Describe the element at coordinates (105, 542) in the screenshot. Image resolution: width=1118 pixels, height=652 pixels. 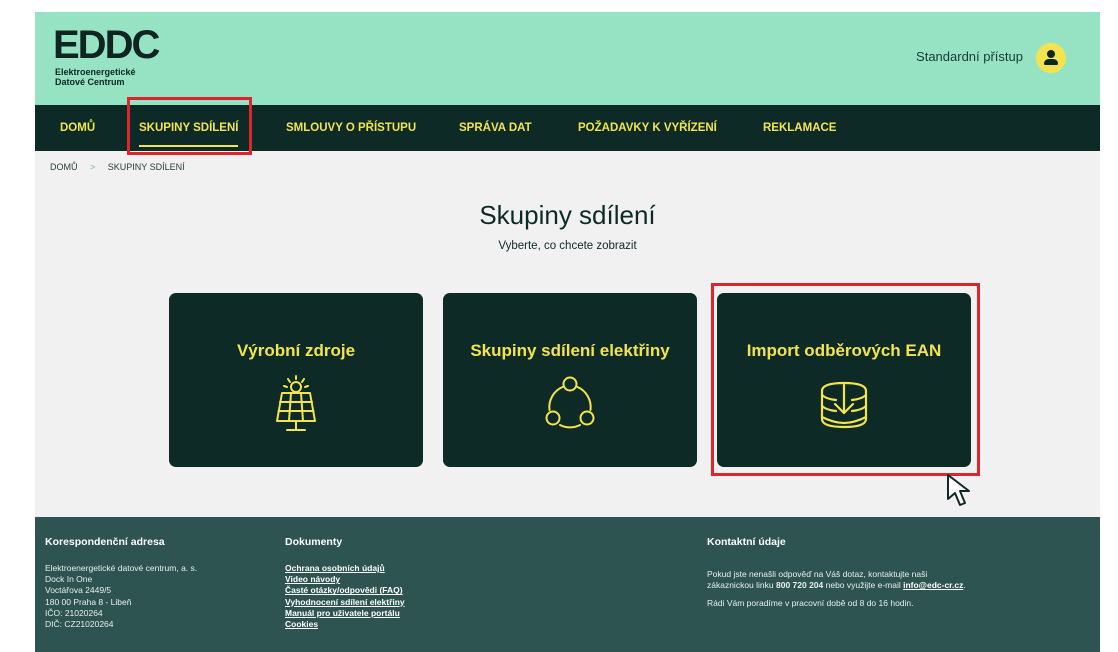
I see `footer-address-heading: Korespondenční adresa` at that location.